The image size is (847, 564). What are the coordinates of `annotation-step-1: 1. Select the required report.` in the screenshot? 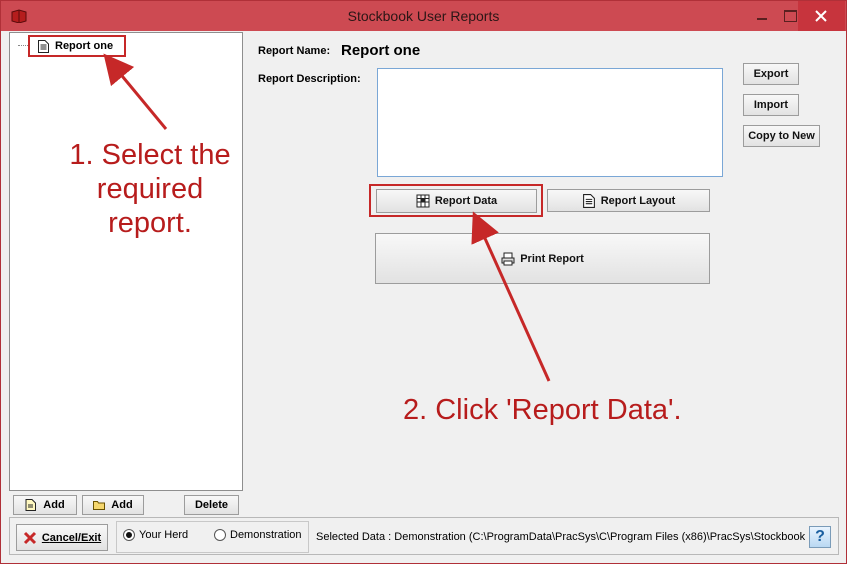 It's located at (150, 189).